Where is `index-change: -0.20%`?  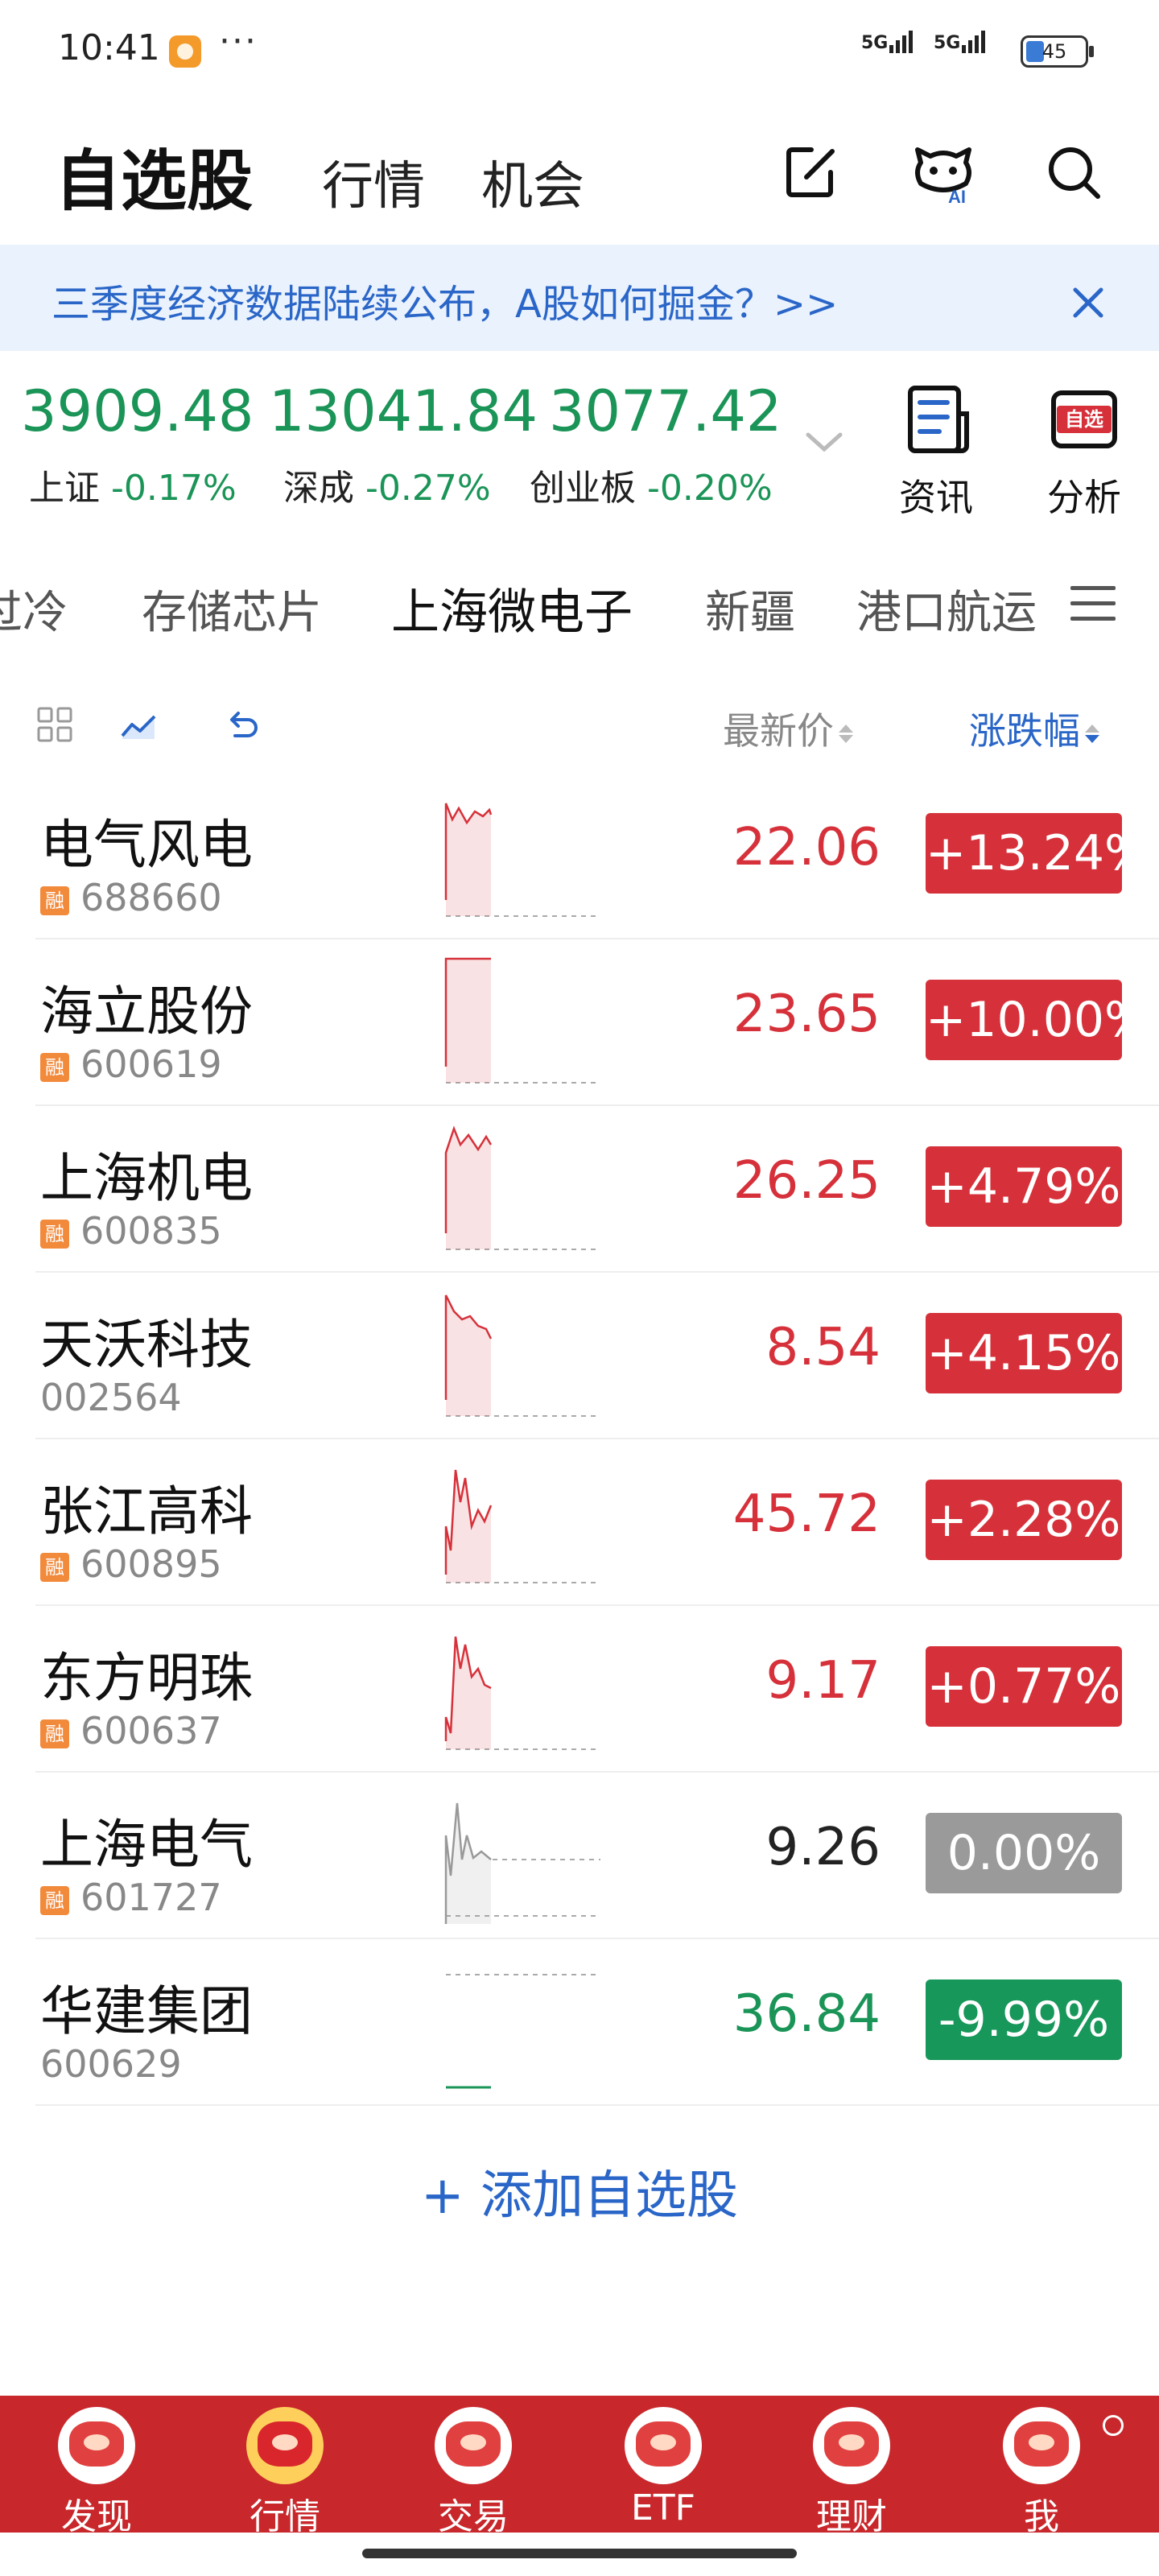
index-change: -0.20% is located at coordinates (710, 488).